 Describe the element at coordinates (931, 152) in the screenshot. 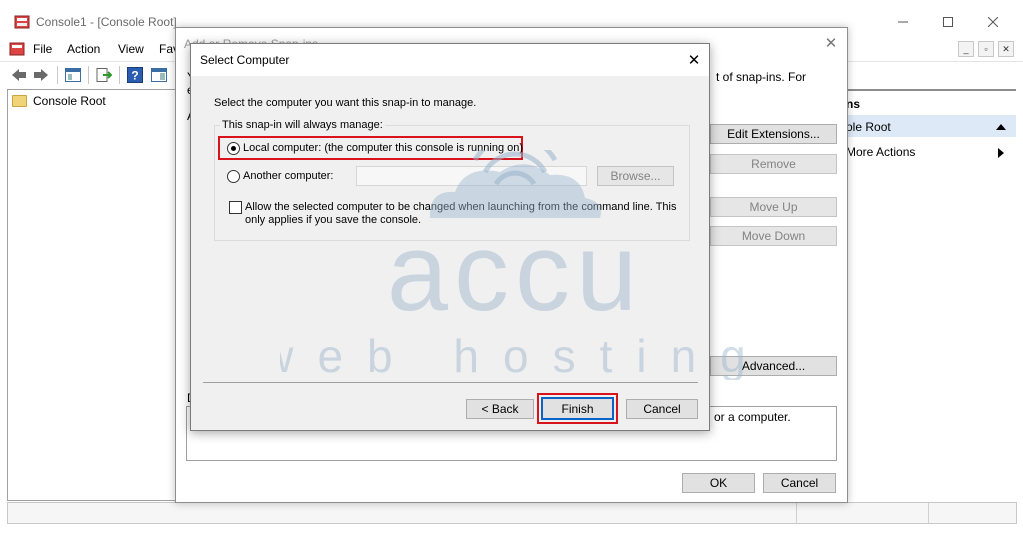

I see `actions-item-more-actions: More Actions` at that location.